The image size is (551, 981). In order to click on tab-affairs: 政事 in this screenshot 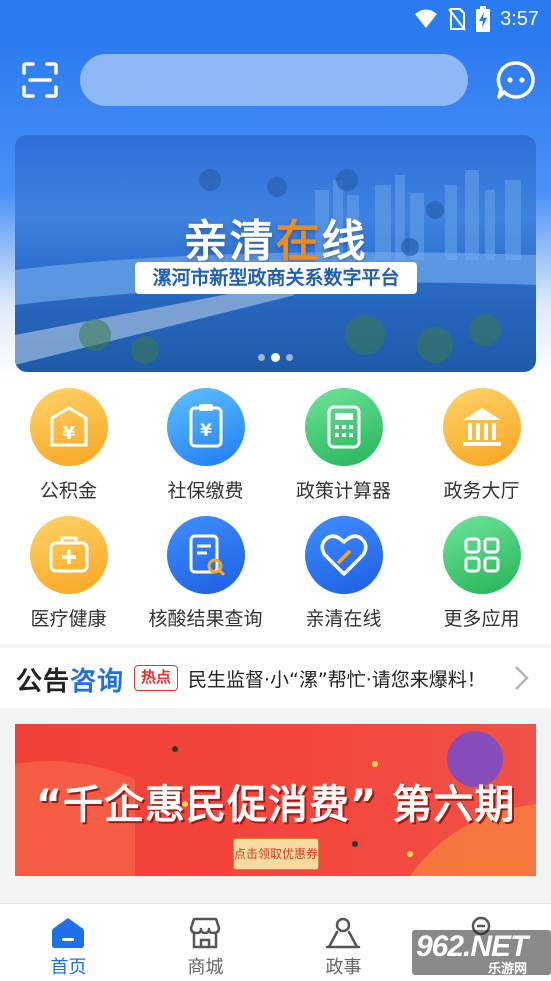, I will do `click(343, 942)`.